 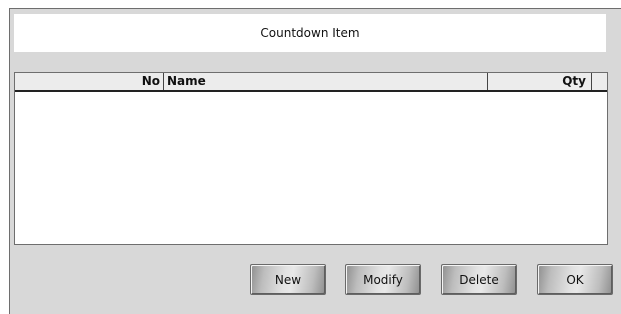 What do you see at coordinates (383, 279) in the screenshot?
I see `modify-button: Modify` at bounding box center [383, 279].